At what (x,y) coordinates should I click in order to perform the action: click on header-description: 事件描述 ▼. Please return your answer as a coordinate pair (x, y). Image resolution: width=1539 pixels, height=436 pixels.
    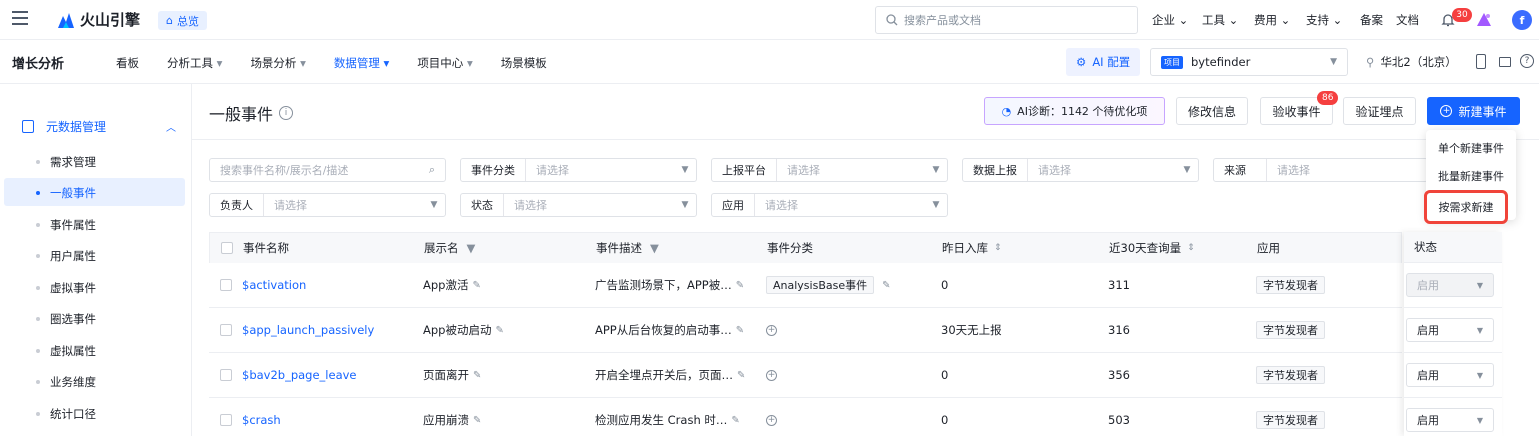
    Looking at the image, I should click on (627, 248).